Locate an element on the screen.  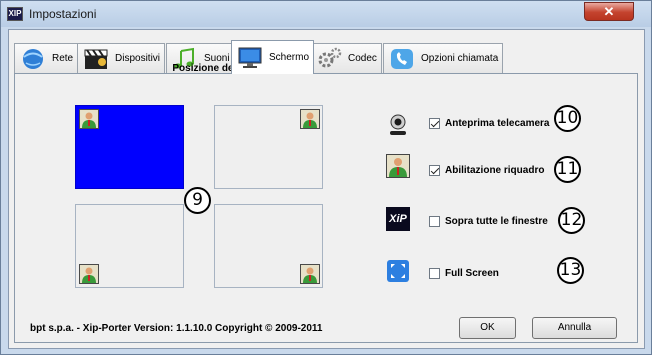
globe-icon is located at coordinates (33, 59).